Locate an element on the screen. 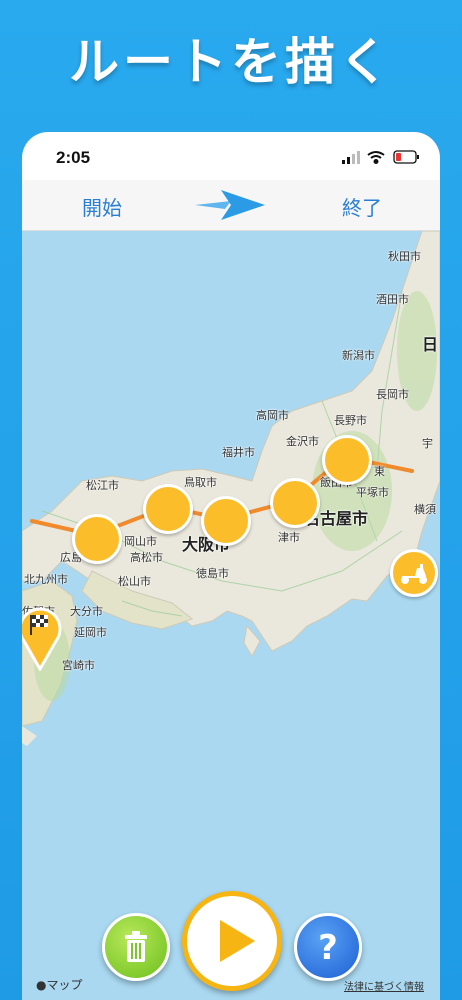 This screenshot has width=462, height=1000. nav-bar: 開始 終了 is located at coordinates (231, 205).